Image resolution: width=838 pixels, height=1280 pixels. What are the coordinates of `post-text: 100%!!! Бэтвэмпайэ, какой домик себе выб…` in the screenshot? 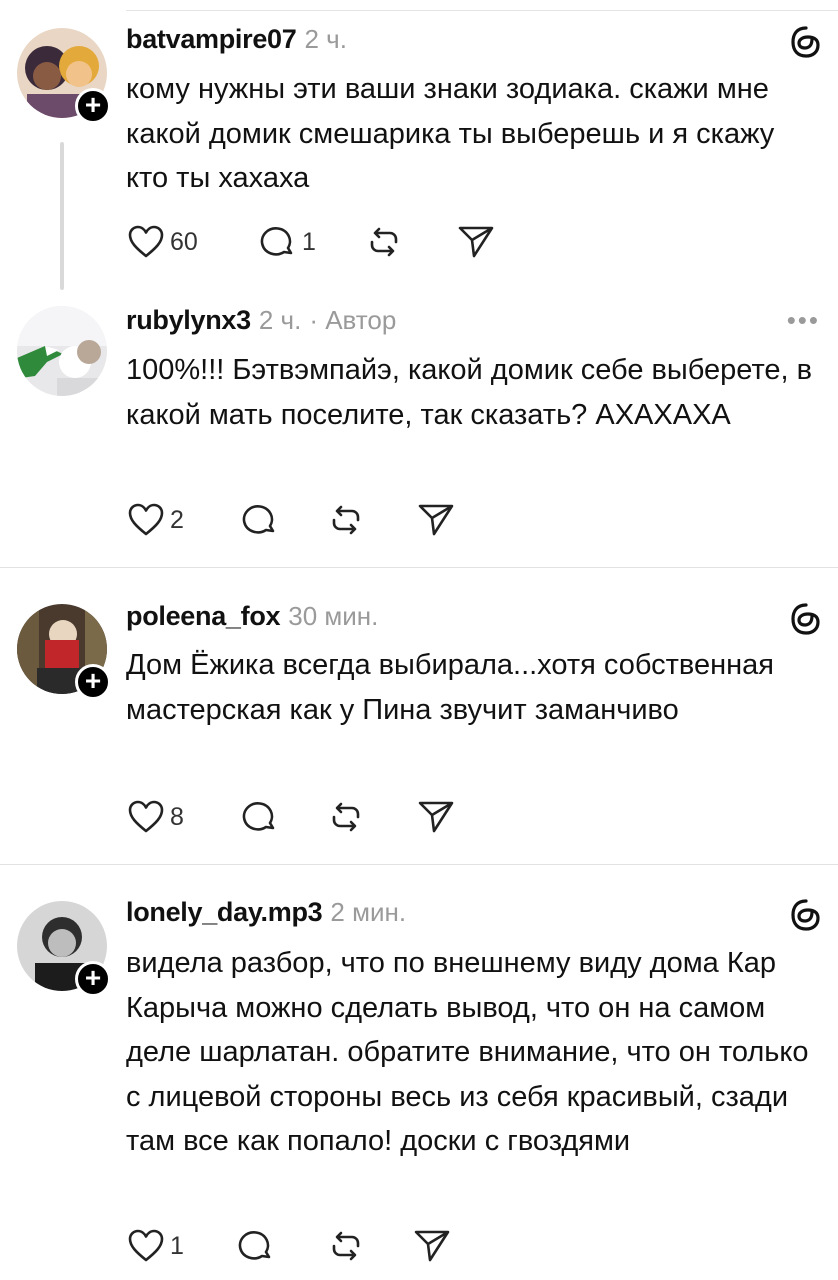 It's located at (469, 392).